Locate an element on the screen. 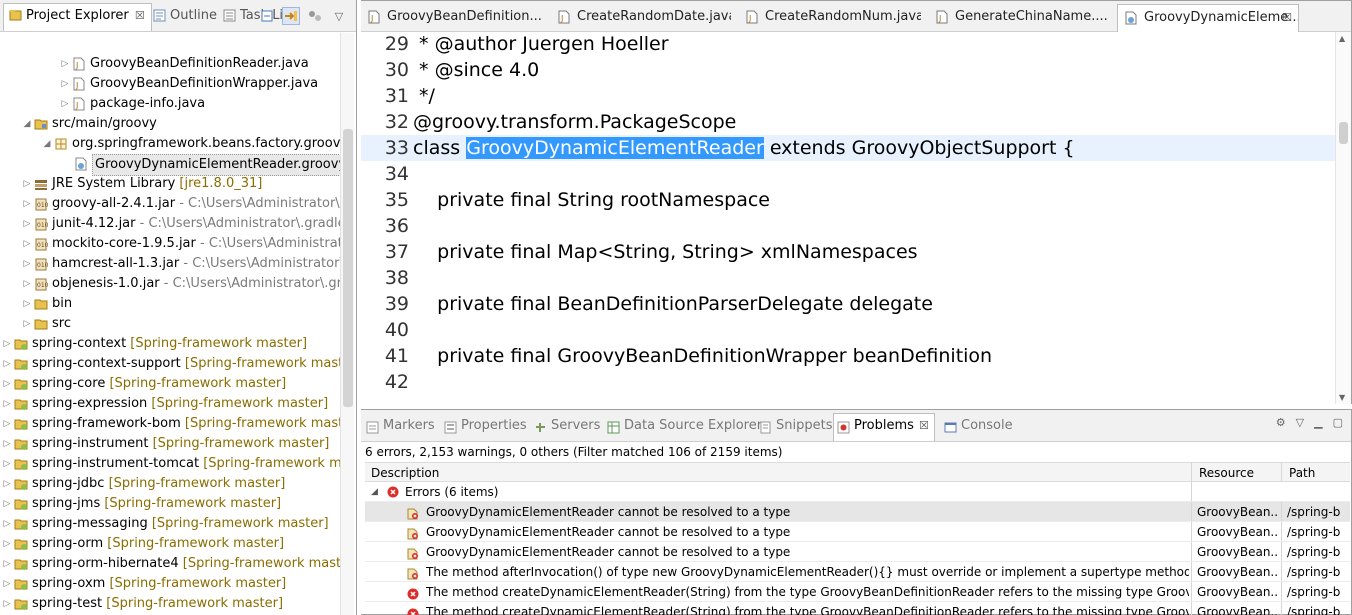 The image size is (1352, 615). editor-tab-2: J CreateRandomDate.java is located at coordinates (641, 17).